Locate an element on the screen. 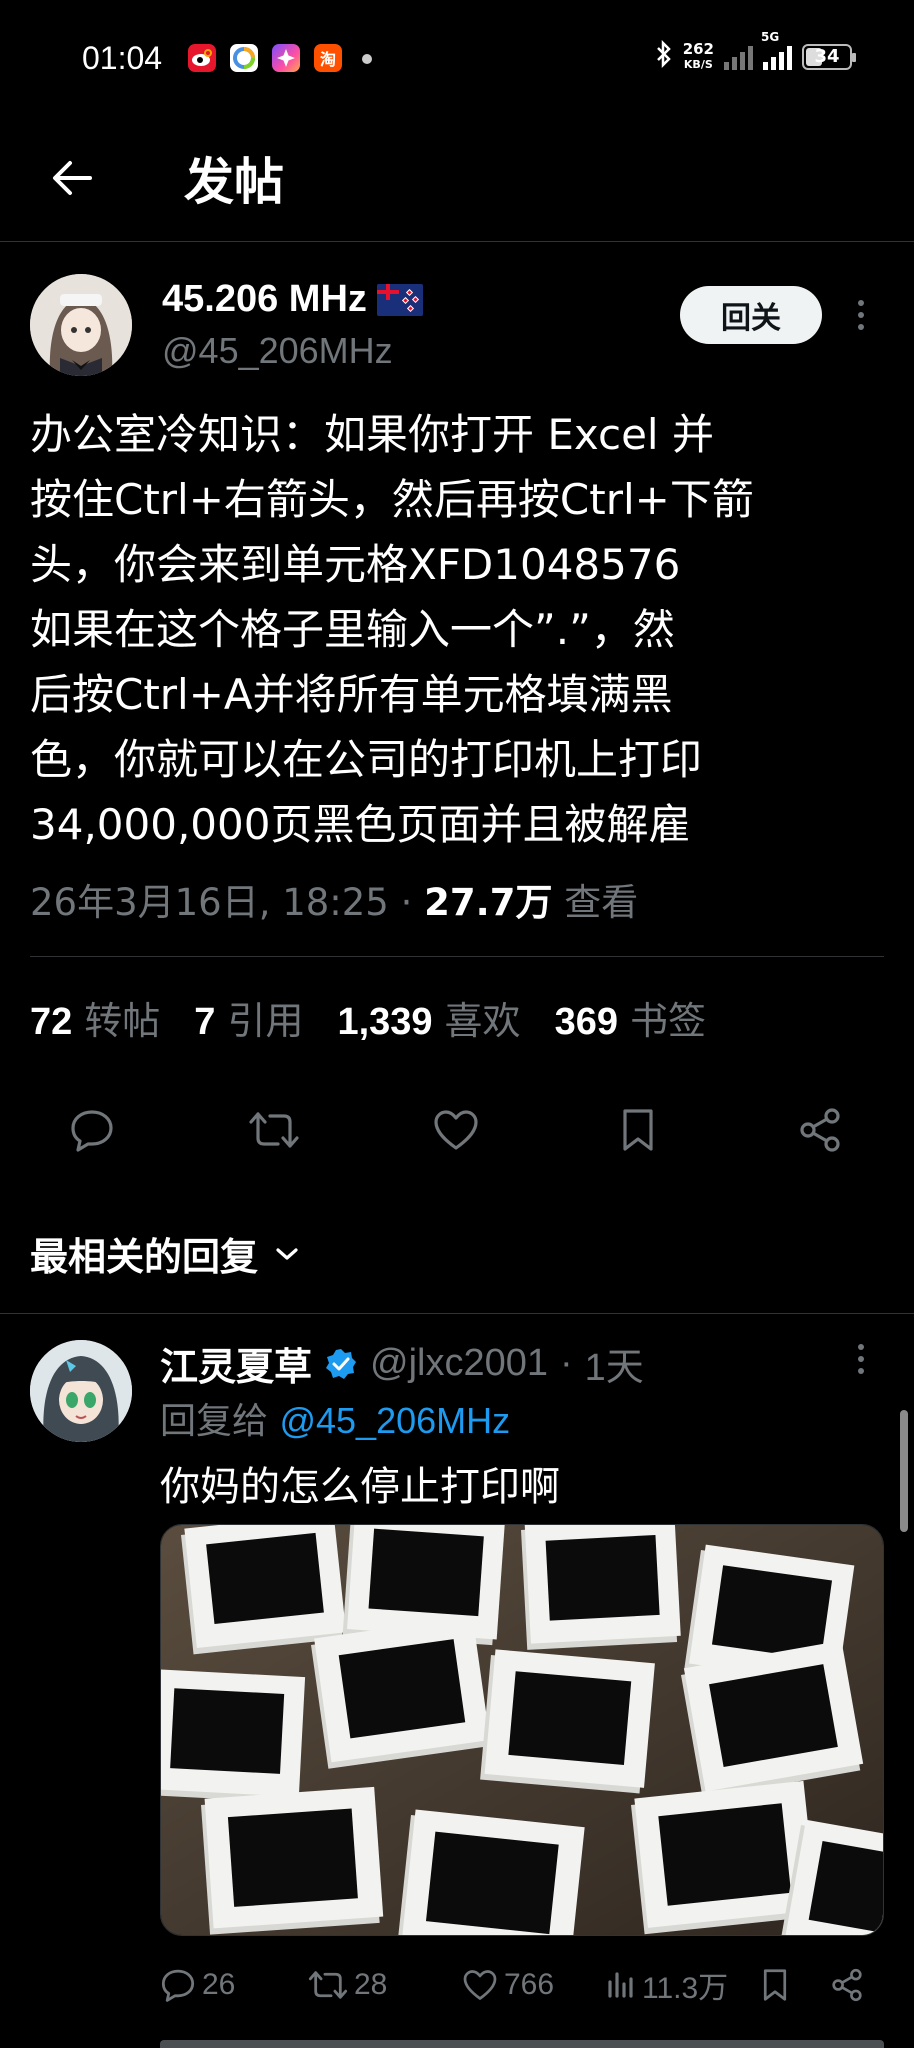 This screenshot has height=2048, width=914. browser-icon is located at coordinates (244, 58).